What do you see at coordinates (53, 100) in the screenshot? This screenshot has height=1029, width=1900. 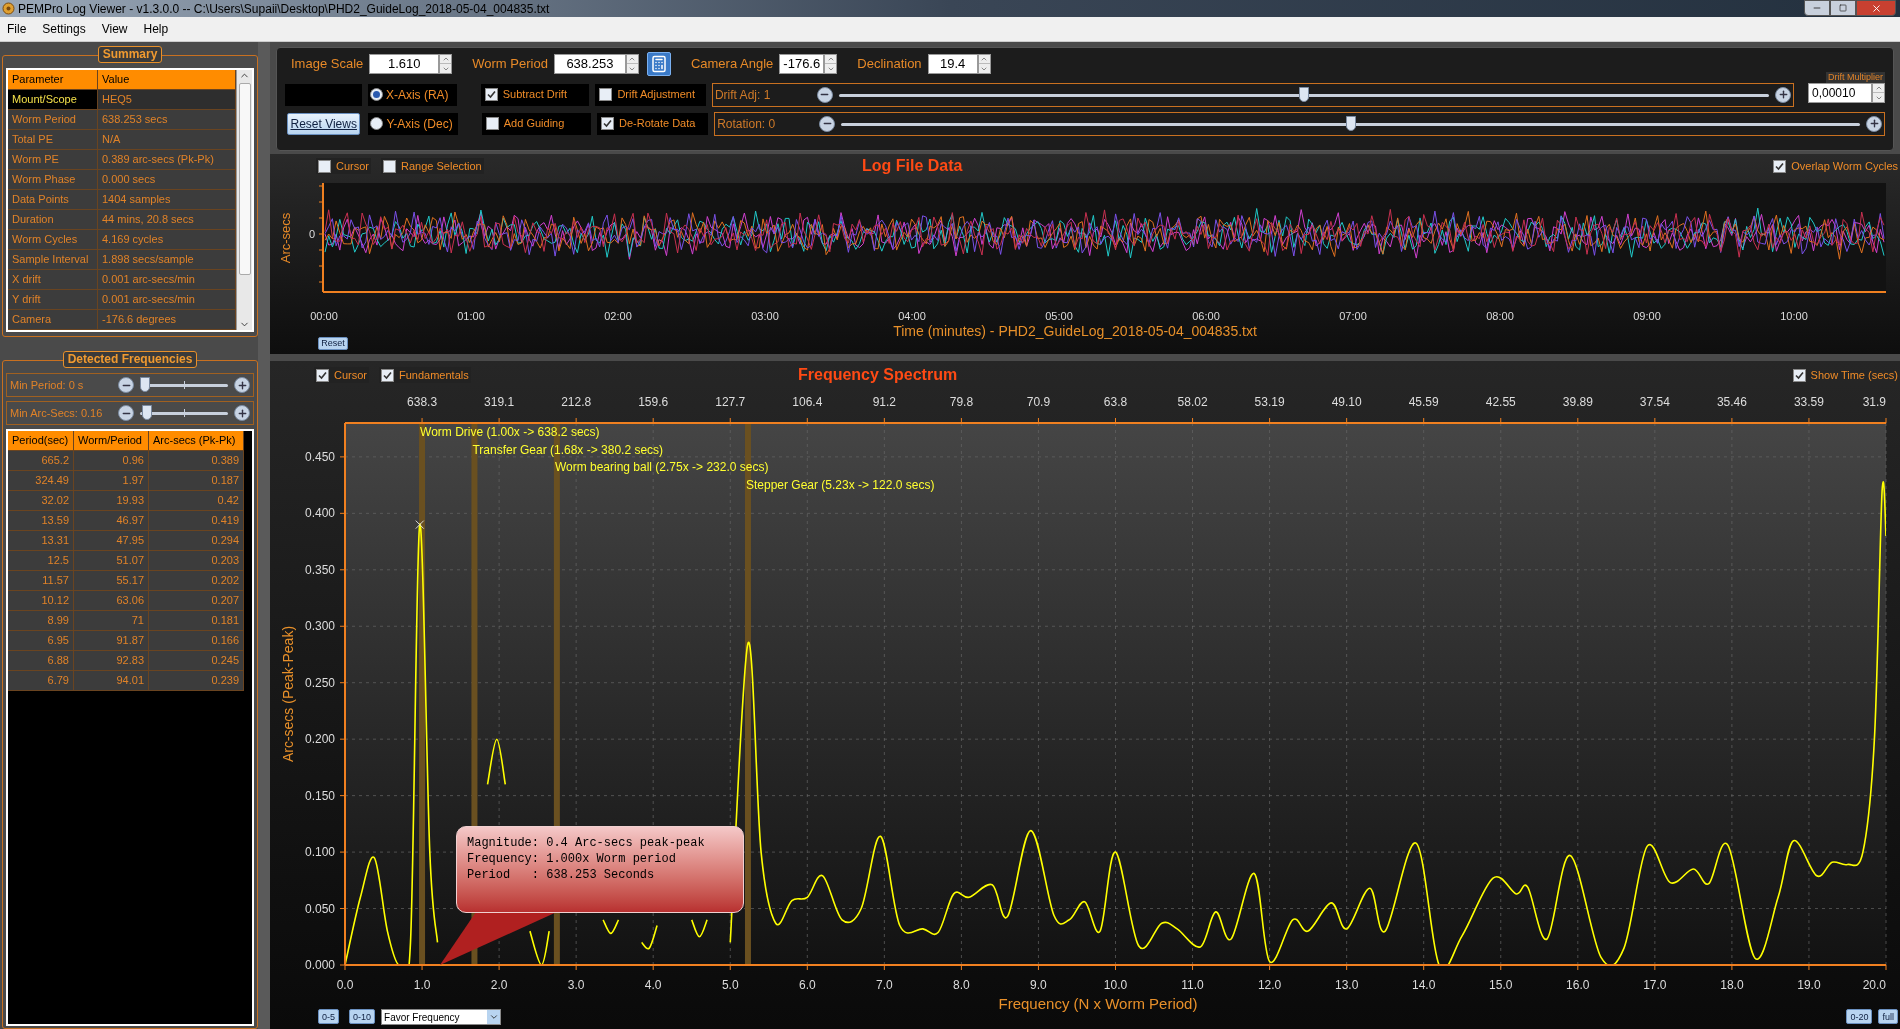 I see `table-cell: Mount/Scope` at bounding box center [53, 100].